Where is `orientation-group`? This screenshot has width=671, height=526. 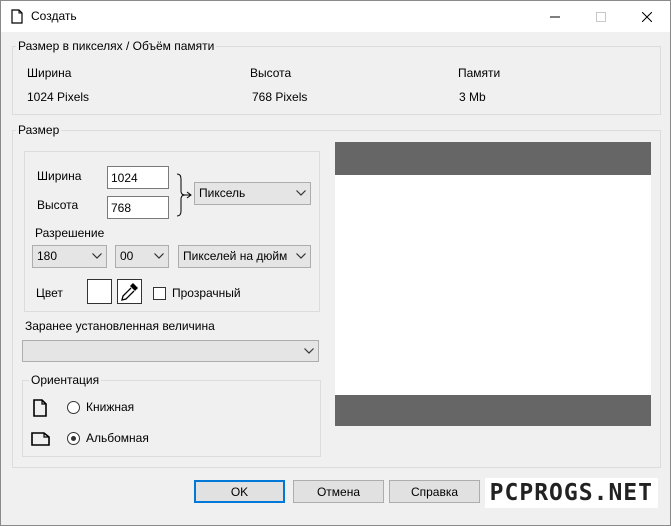
orientation-group is located at coordinates (171, 418).